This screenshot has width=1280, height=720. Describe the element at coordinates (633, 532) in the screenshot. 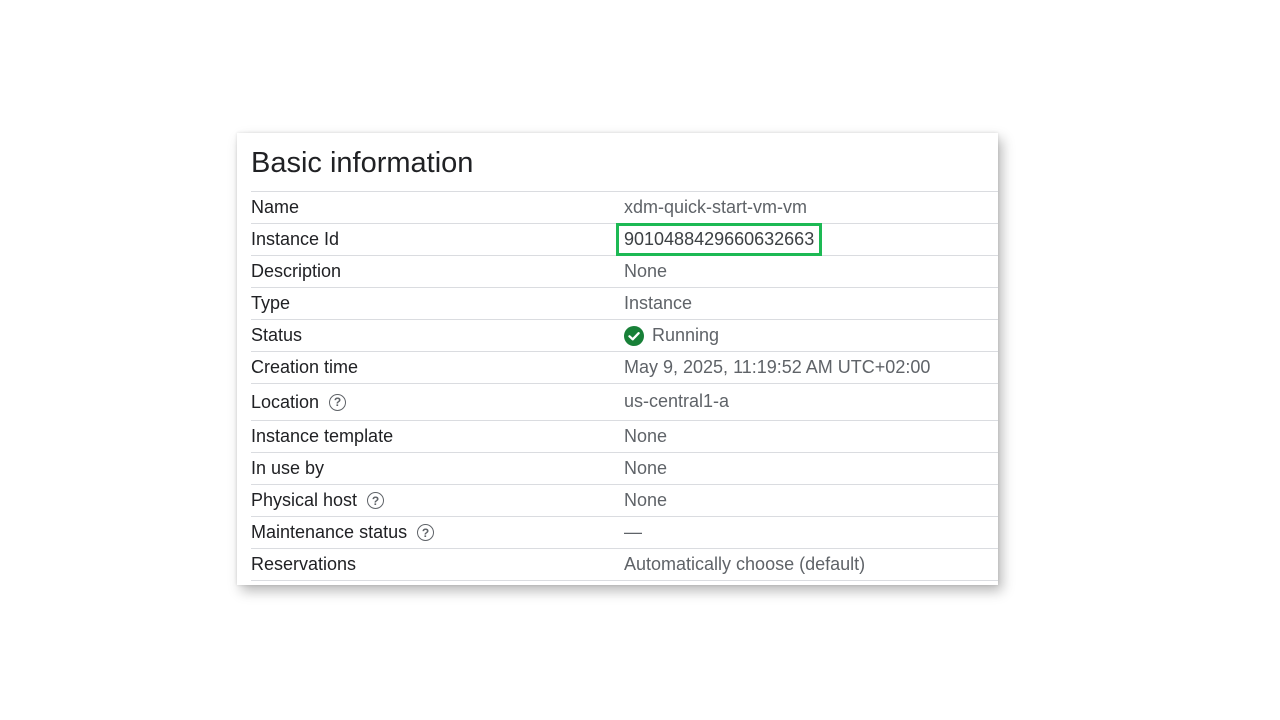

I see `maintenance-status-value: —` at that location.